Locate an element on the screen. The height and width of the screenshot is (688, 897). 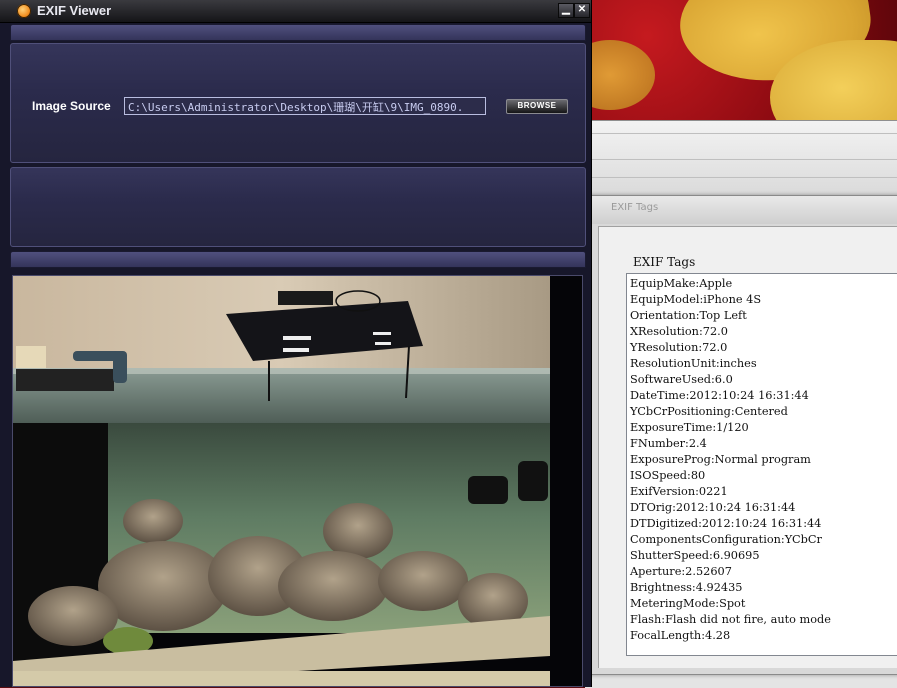
app-icon is located at coordinates (24, 11).